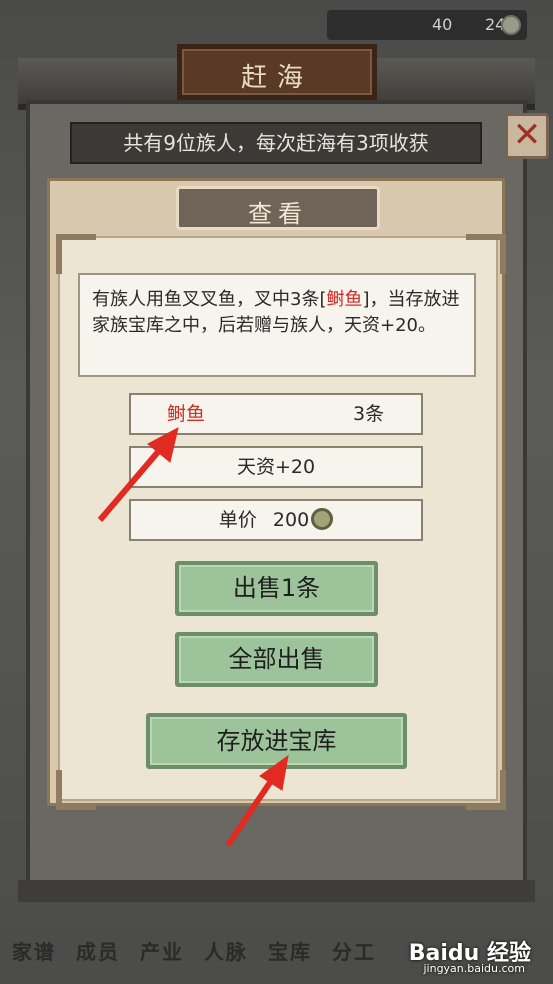  I want to click on tab-industry: 产业, so click(162, 950).